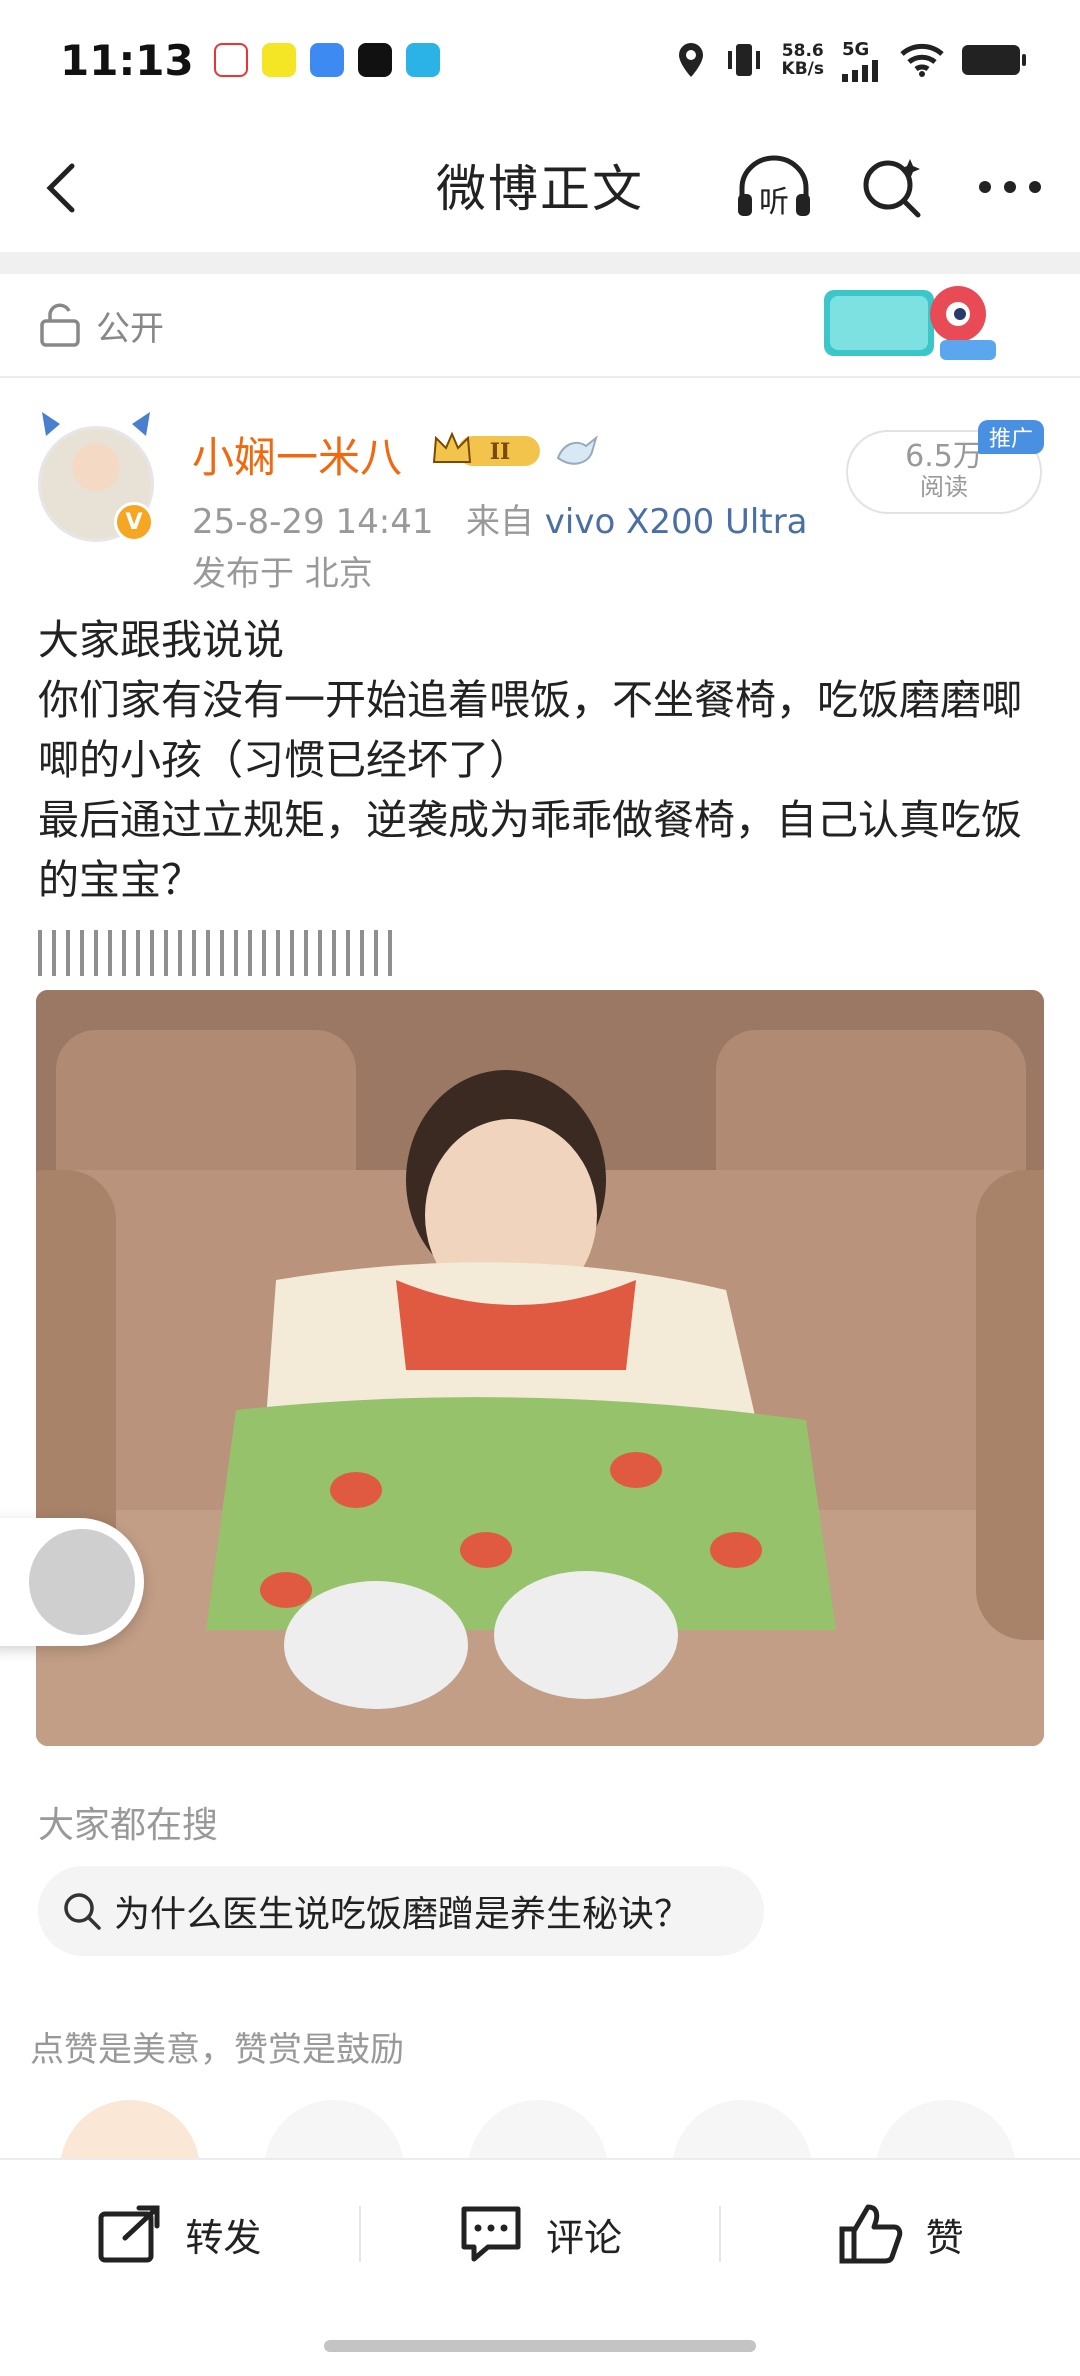  I want to click on status-right: 58.6 KB/s 5G, so click(851, 60).